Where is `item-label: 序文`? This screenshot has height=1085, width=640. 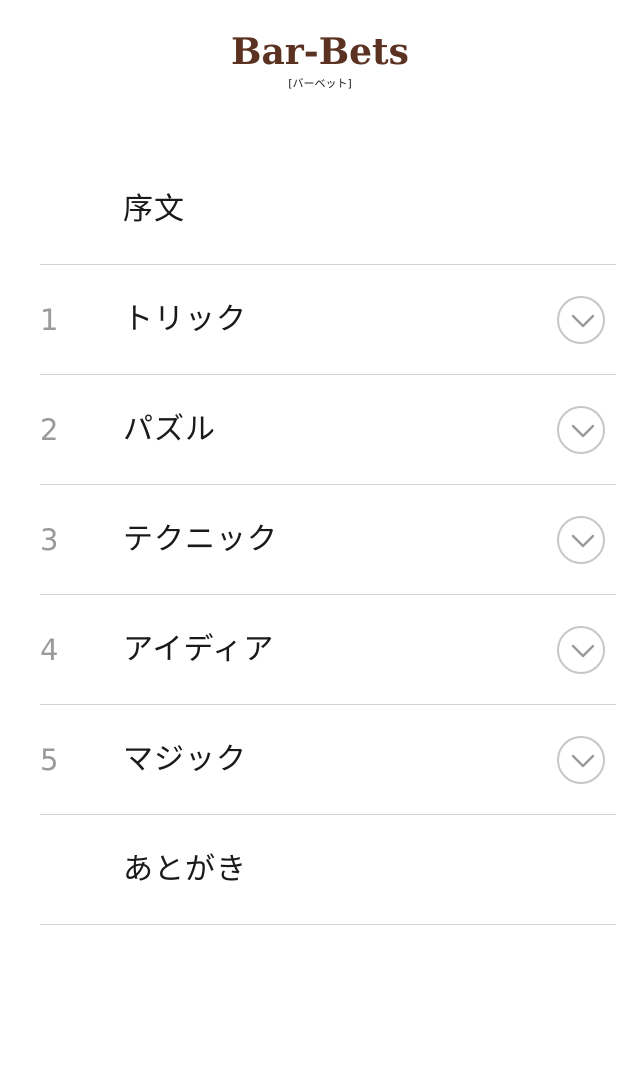
item-label: 序文 is located at coordinates (154, 209).